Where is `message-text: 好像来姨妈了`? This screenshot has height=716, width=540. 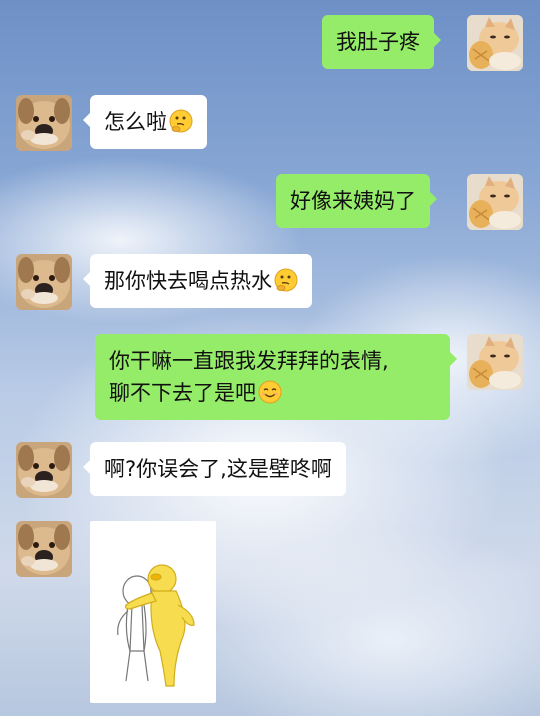 message-text: 好像来姨妈了 is located at coordinates (353, 201).